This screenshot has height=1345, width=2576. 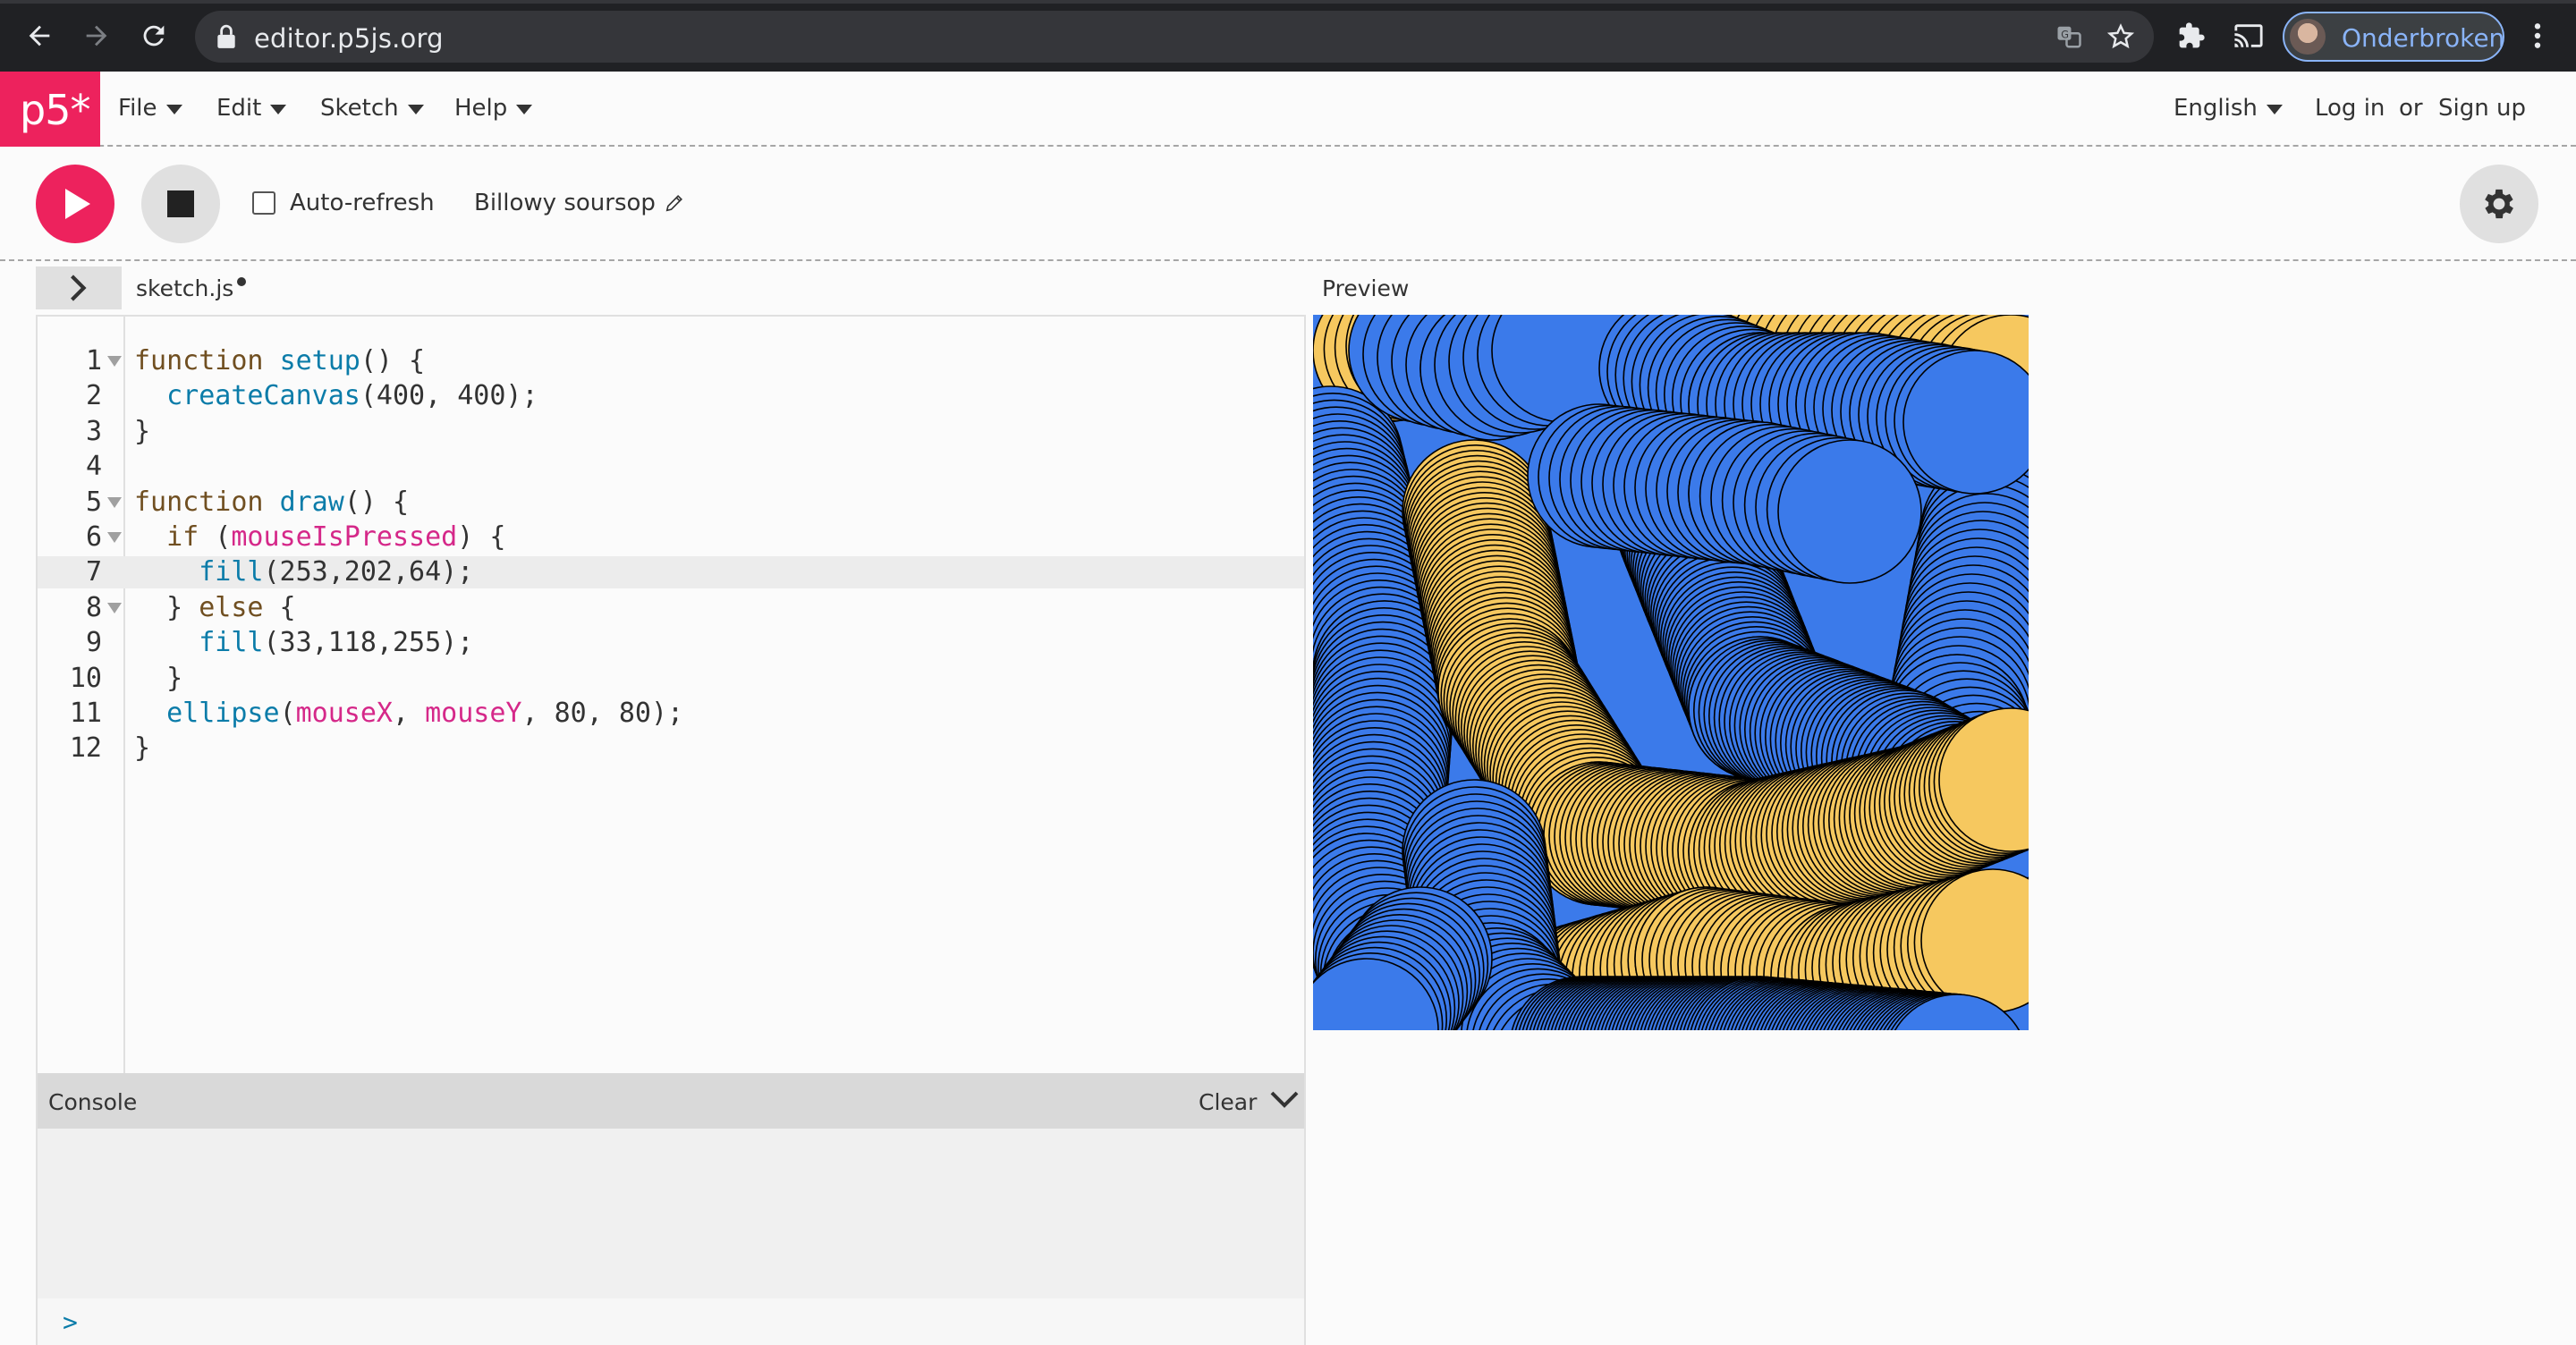 I want to click on line-number: 8, so click(x=93, y=607).